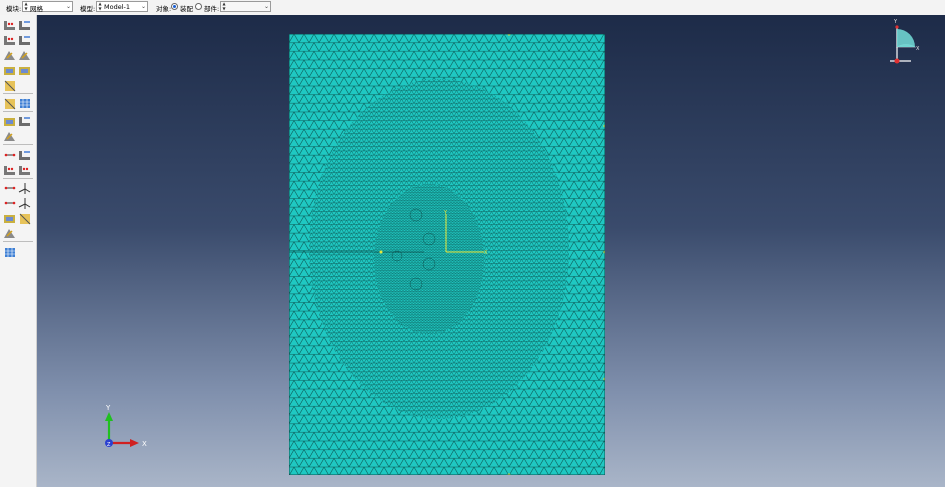  I want to click on view-cube-x-label: X, so click(918, 49).